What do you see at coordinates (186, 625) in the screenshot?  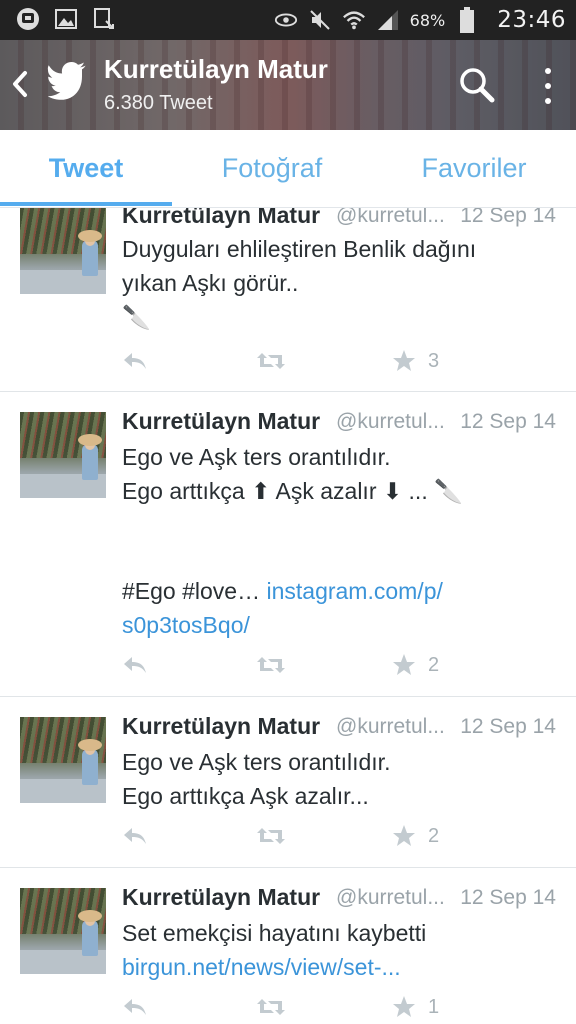 I see `tweet-link: s0p3tosBqo/` at bounding box center [186, 625].